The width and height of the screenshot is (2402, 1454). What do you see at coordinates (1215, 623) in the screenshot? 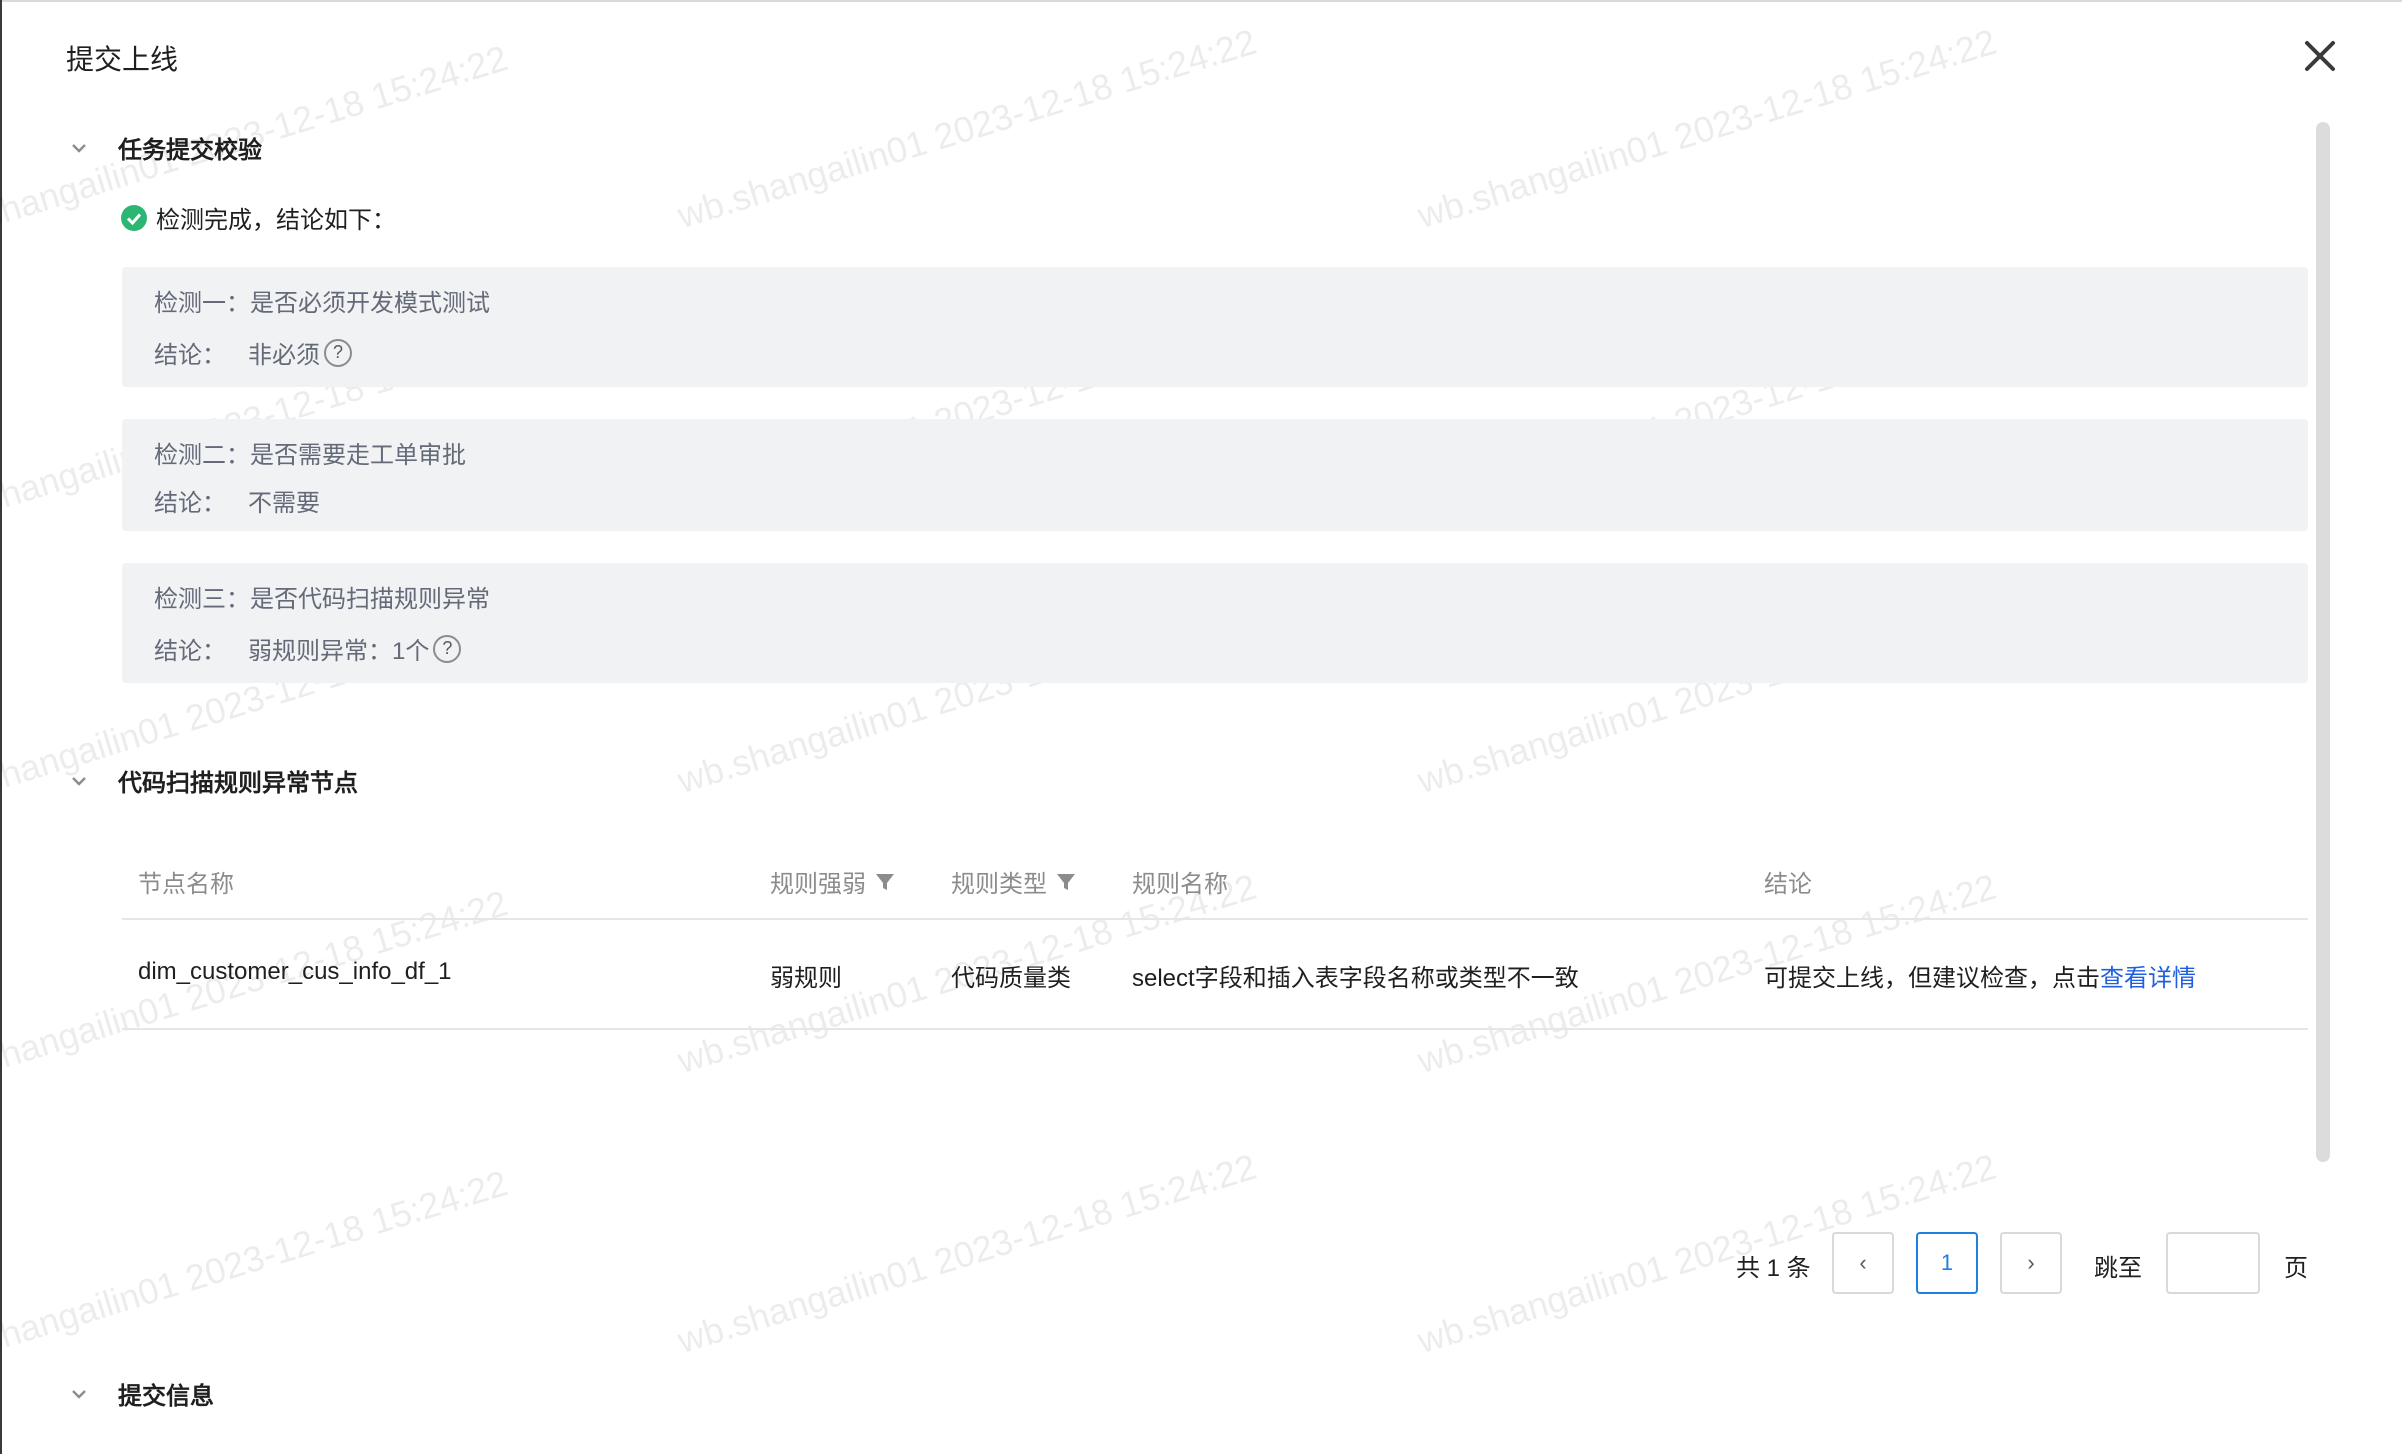
I see `check-card: 检测三：是否代码扫描规则异常 结论： 弱规则异常：1个 ?` at bounding box center [1215, 623].